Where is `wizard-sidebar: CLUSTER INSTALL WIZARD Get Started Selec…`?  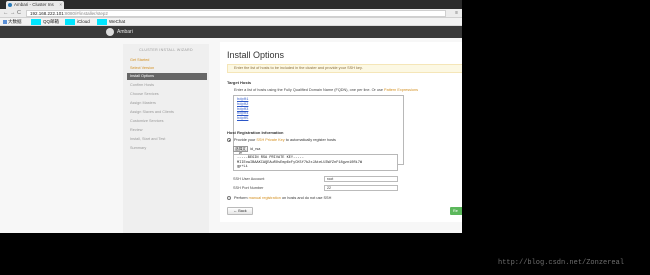 wizard-sidebar: CLUSTER INSTALL WIZARD Get Started Selec… is located at coordinates (166, 138).